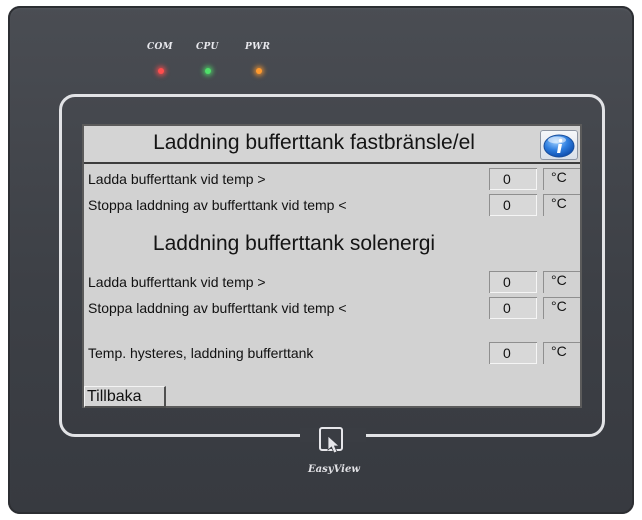 Image resolution: width=642 pixels, height=520 pixels. I want to click on back-button: Tillbaka, so click(125, 397).